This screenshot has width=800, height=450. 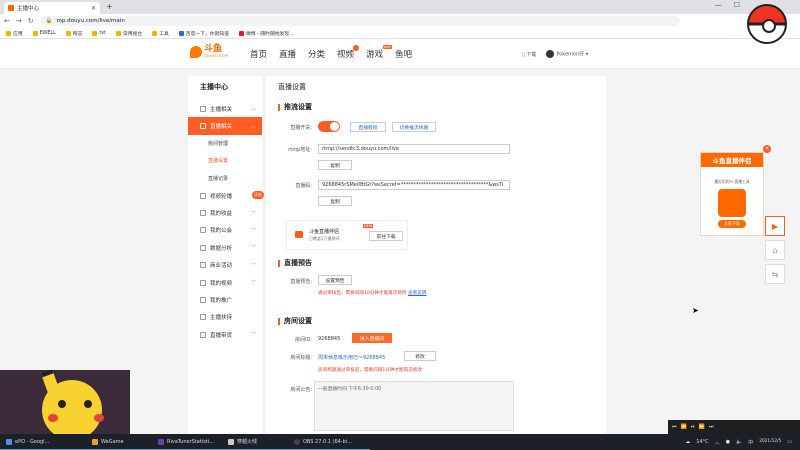 What do you see at coordinates (62, 404) in the screenshot?
I see `pikachu-eye` at bounding box center [62, 404].